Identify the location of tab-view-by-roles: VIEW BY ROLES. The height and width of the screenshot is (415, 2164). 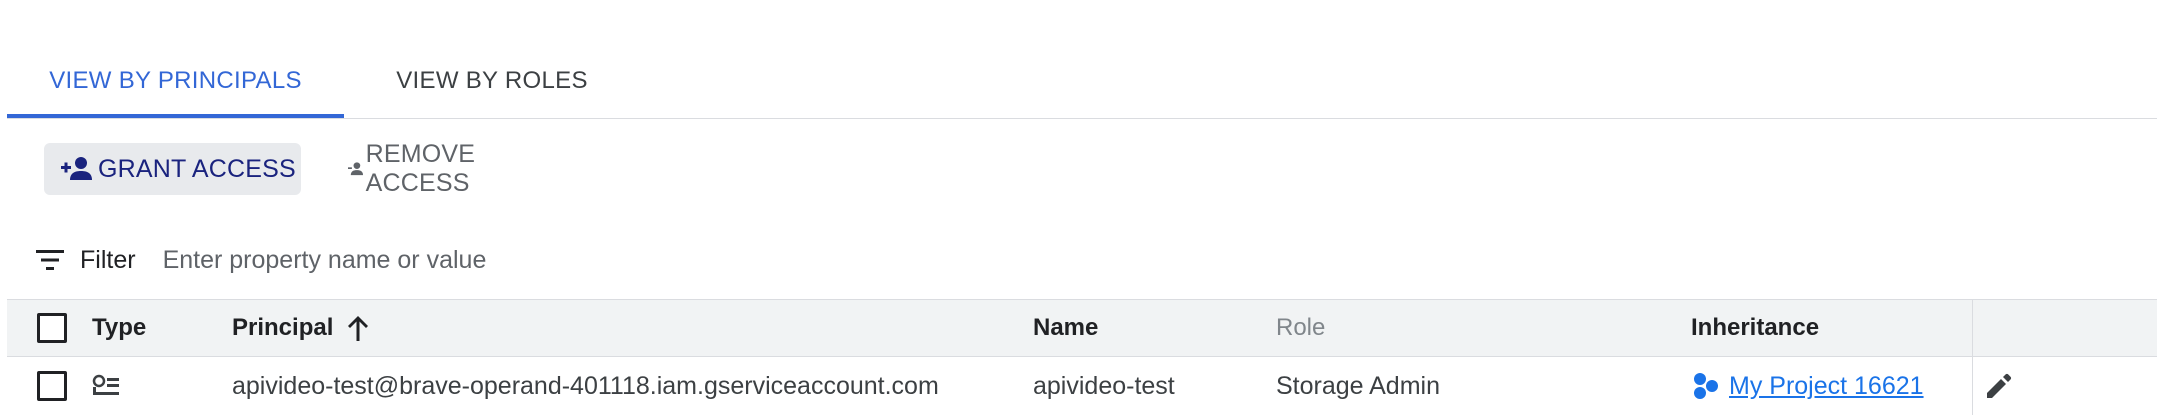
(492, 87).